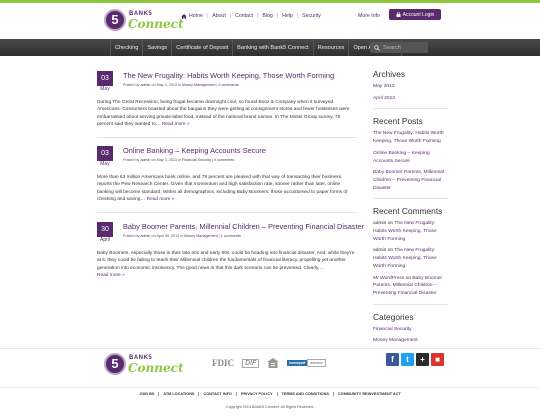 The image size is (540, 420). Describe the element at coordinates (273, 47) in the screenshot. I see `nav-banking-with-bank5: Banking with Bank5 Connect` at that location.